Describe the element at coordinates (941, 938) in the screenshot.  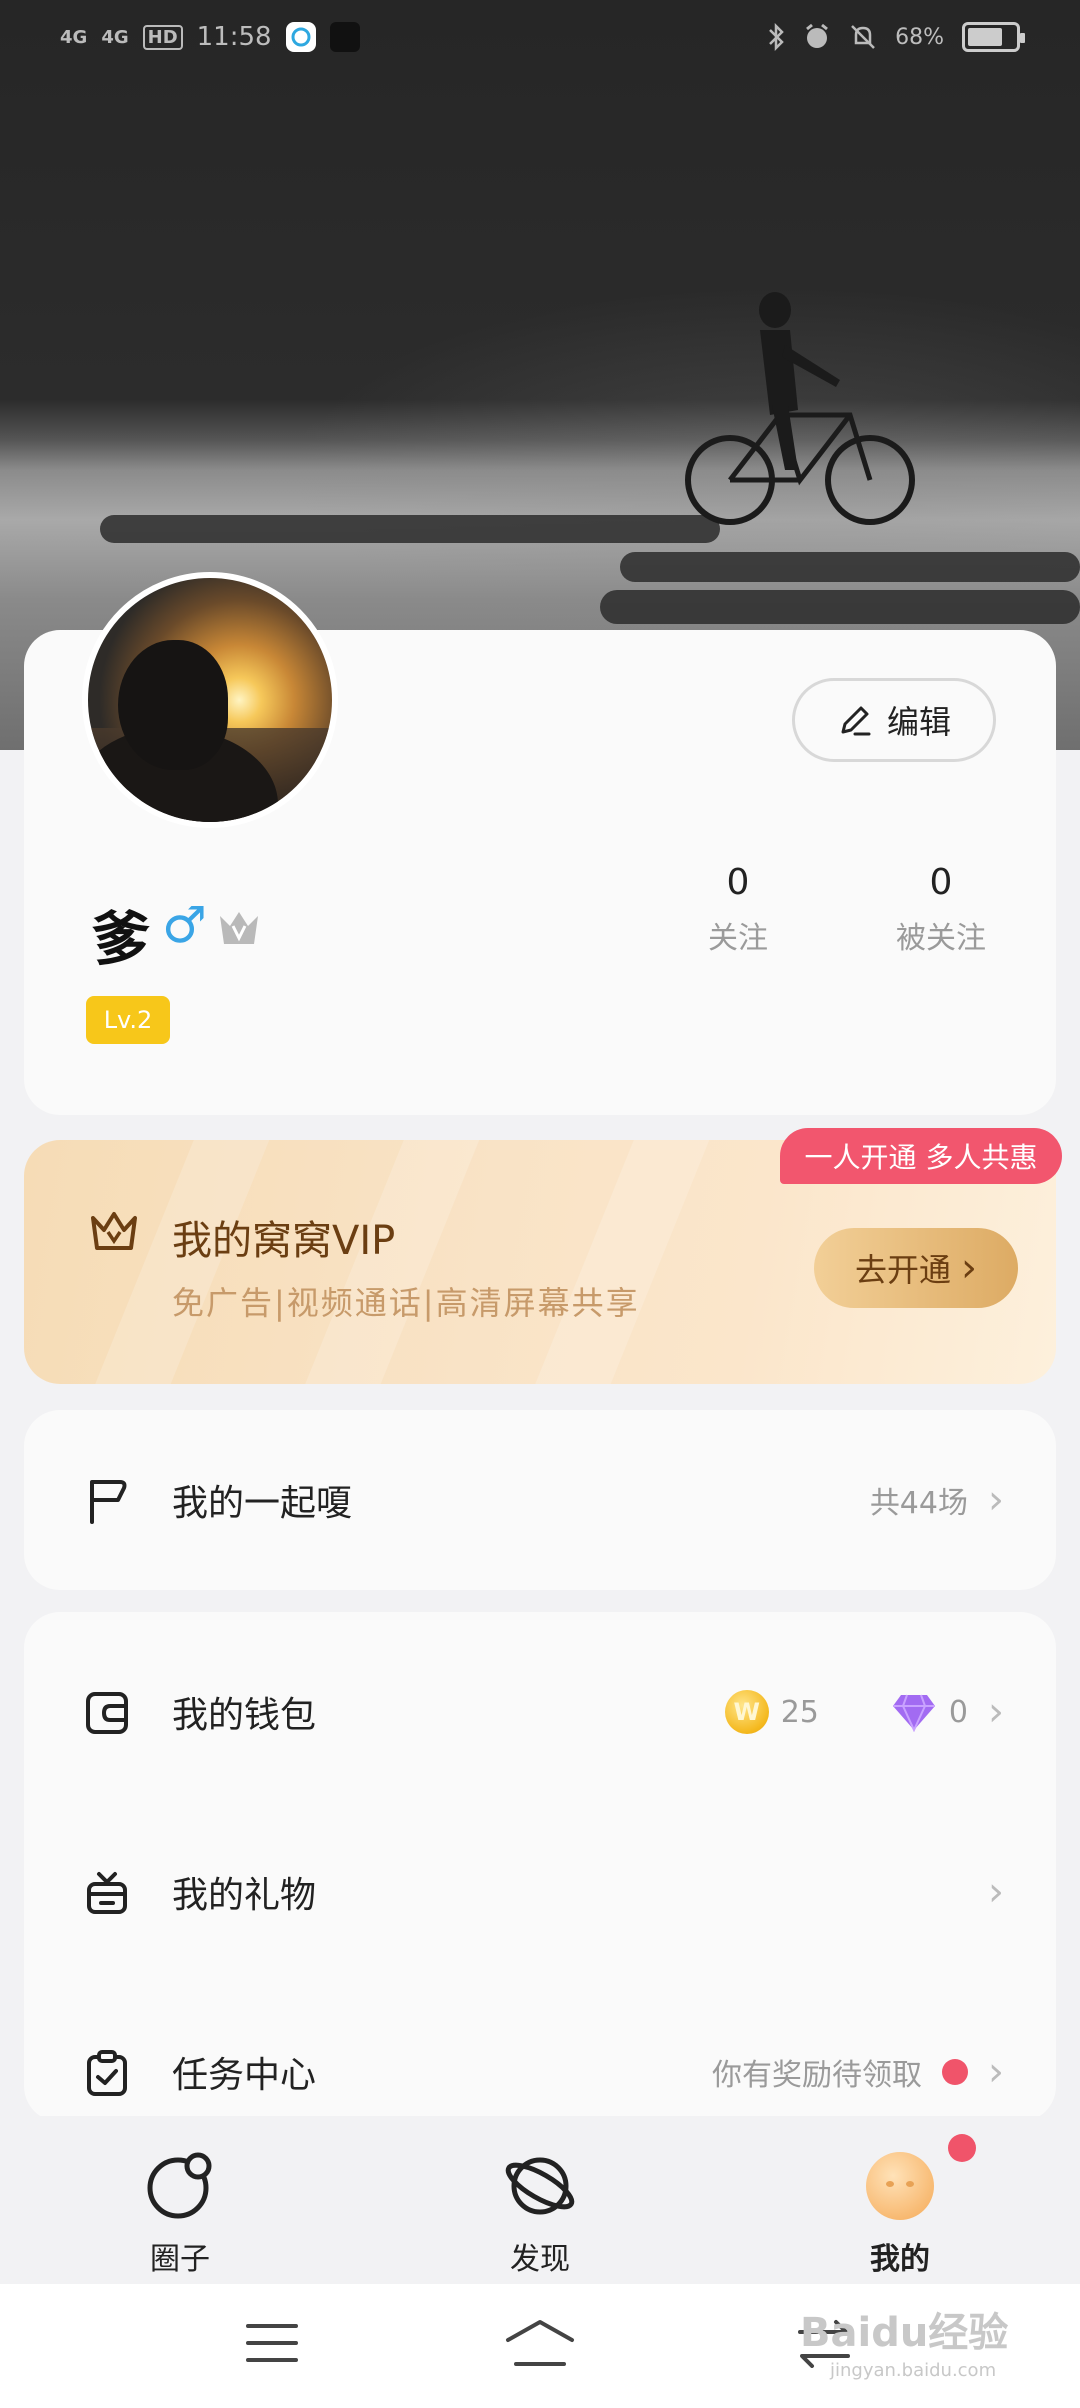
I see `followers-label: 被关注` at that location.